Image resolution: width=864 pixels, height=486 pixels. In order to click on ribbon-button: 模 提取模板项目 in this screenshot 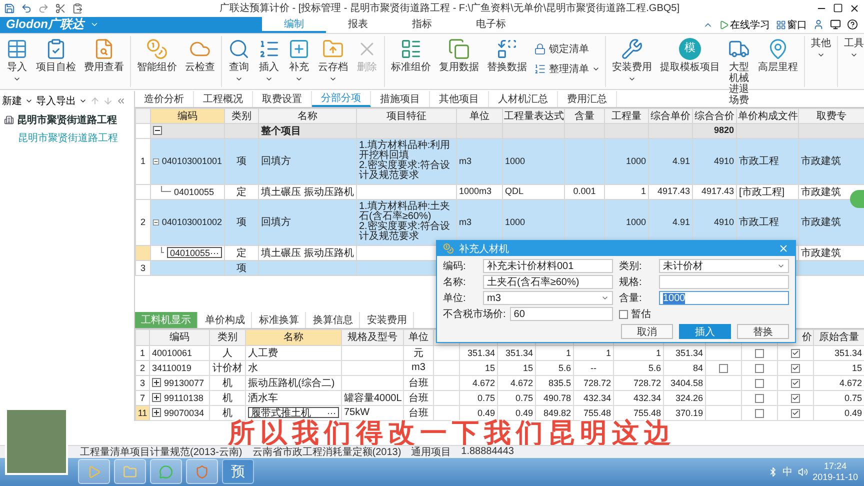, I will do `click(690, 54)`.